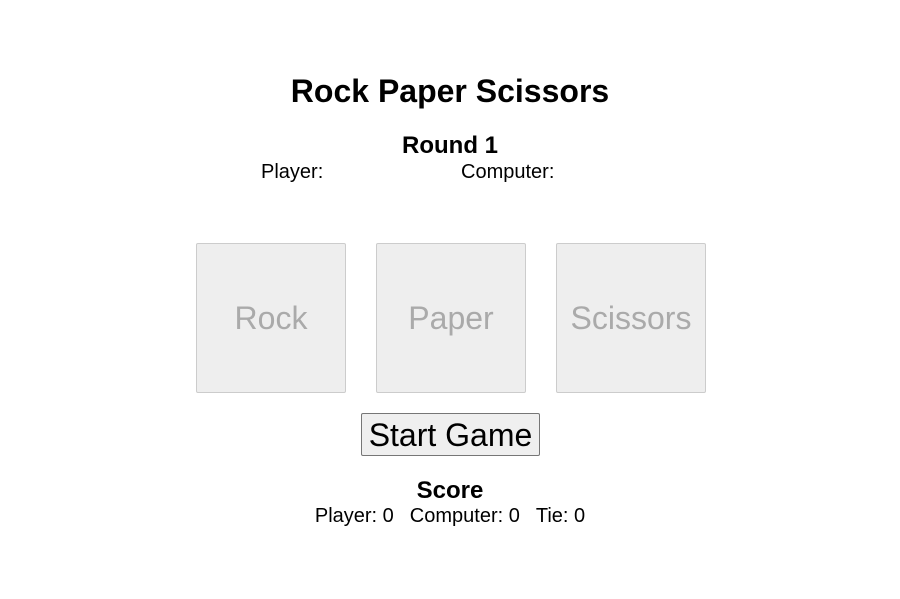 Image resolution: width=900 pixels, height=599 pixels. I want to click on paper-choice-button: Paper, so click(451, 318).